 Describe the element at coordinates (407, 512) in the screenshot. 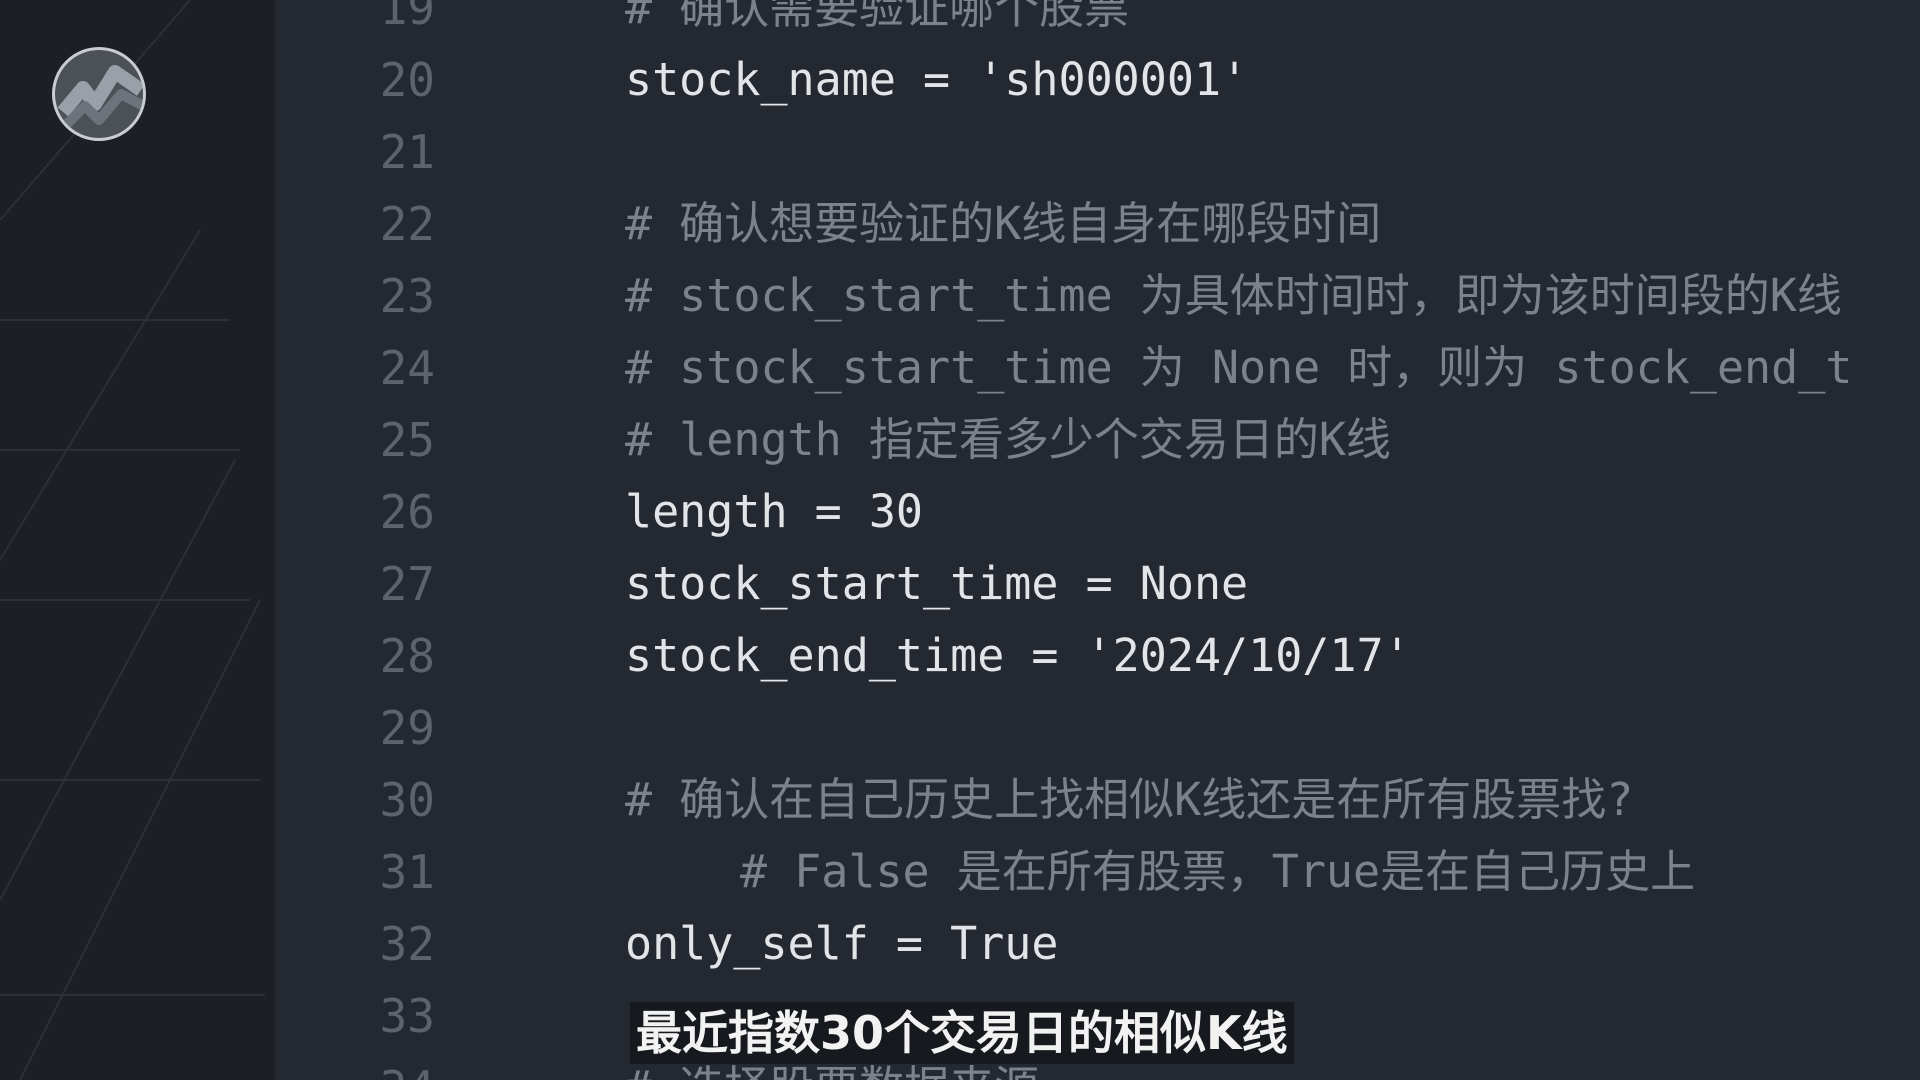

I see `line-number: 26` at that location.